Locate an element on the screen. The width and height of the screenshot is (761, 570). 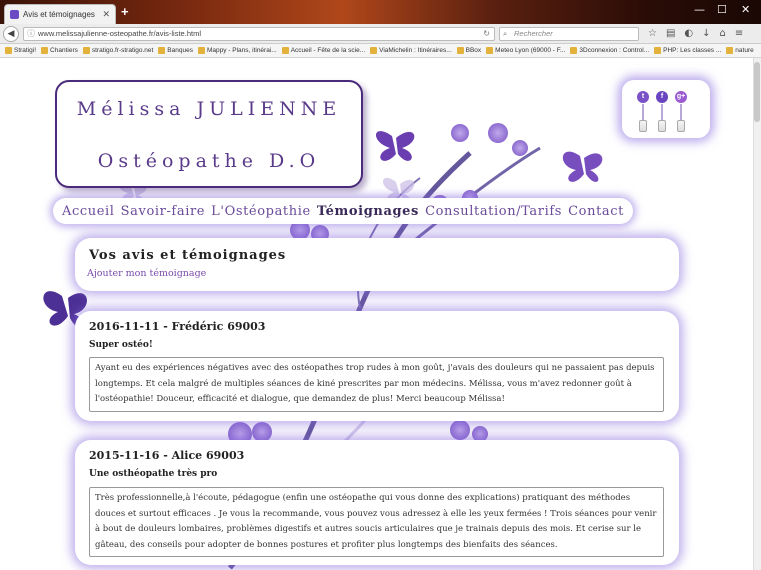
bookmark-item: nature is located at coordinates (740, 50).